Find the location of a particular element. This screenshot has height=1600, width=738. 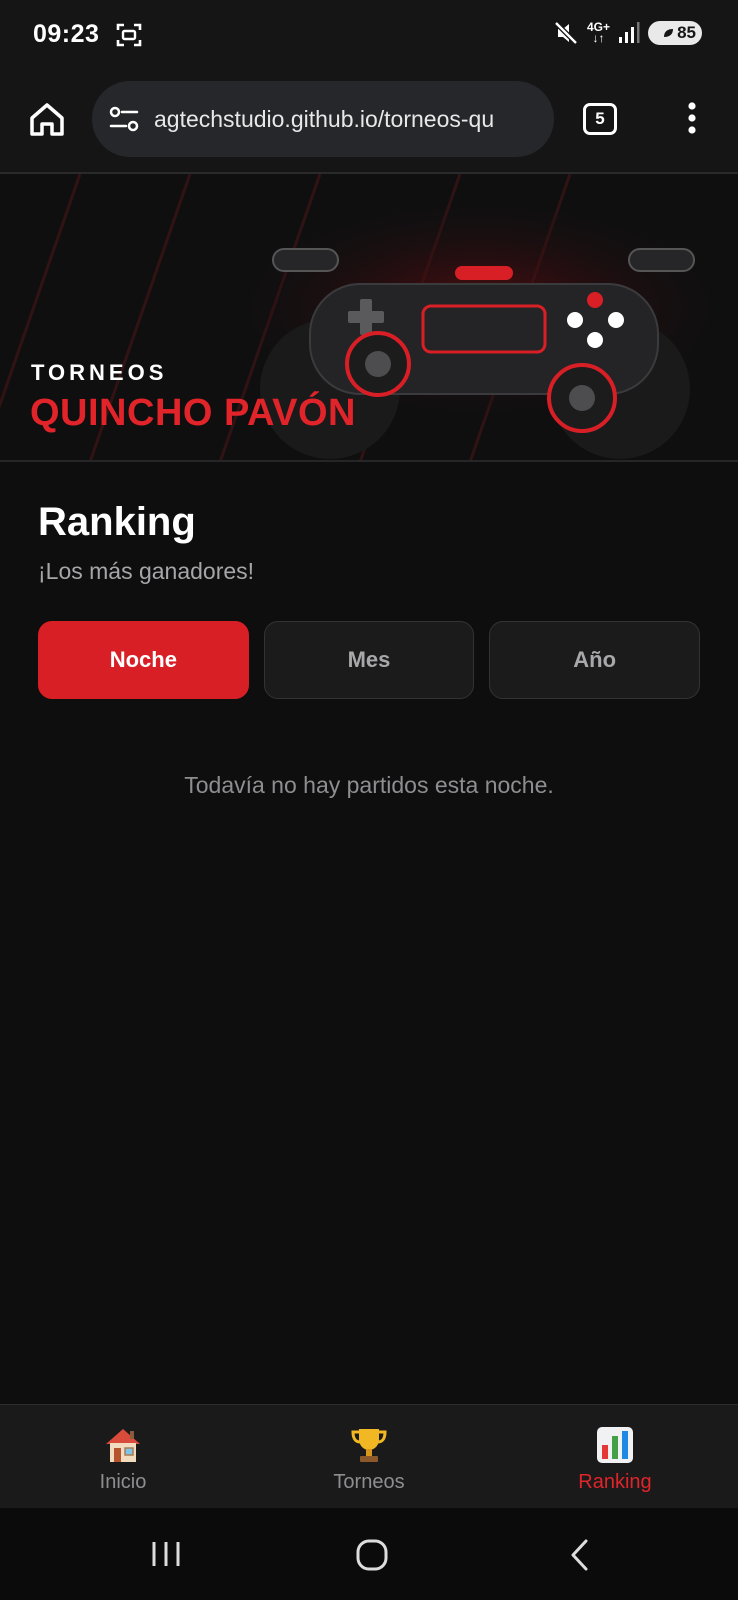

site-settings-icon is located at coordinates (124, 119).